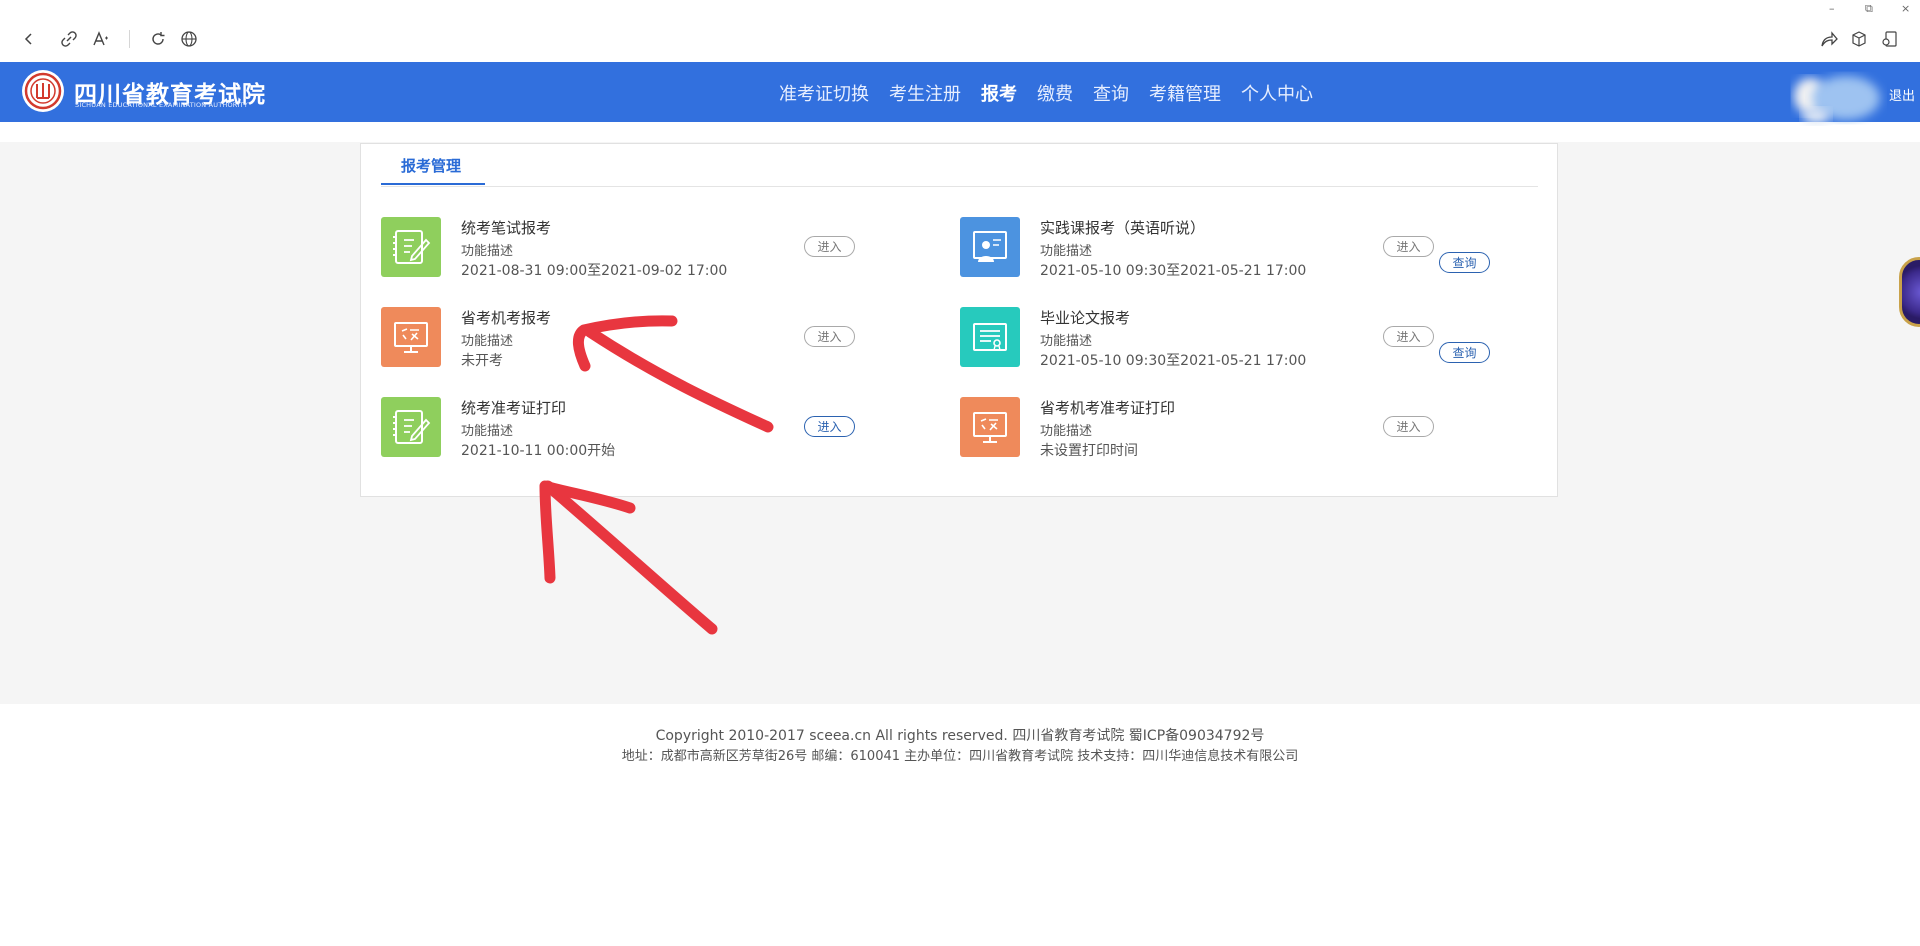 The height and width of the screenshot is (946, 1920). Describe the element at coordinates (1909, 292) in the screenshot. I see `floating-assistant-icon` at that location.